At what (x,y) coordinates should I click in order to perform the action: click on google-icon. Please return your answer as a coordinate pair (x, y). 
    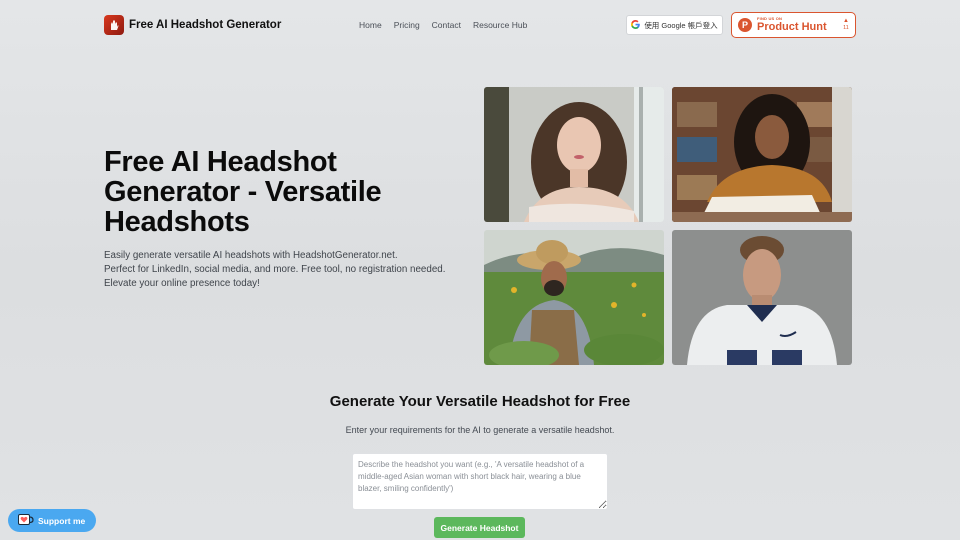
    Looking at the image, I should click on (636, 25).